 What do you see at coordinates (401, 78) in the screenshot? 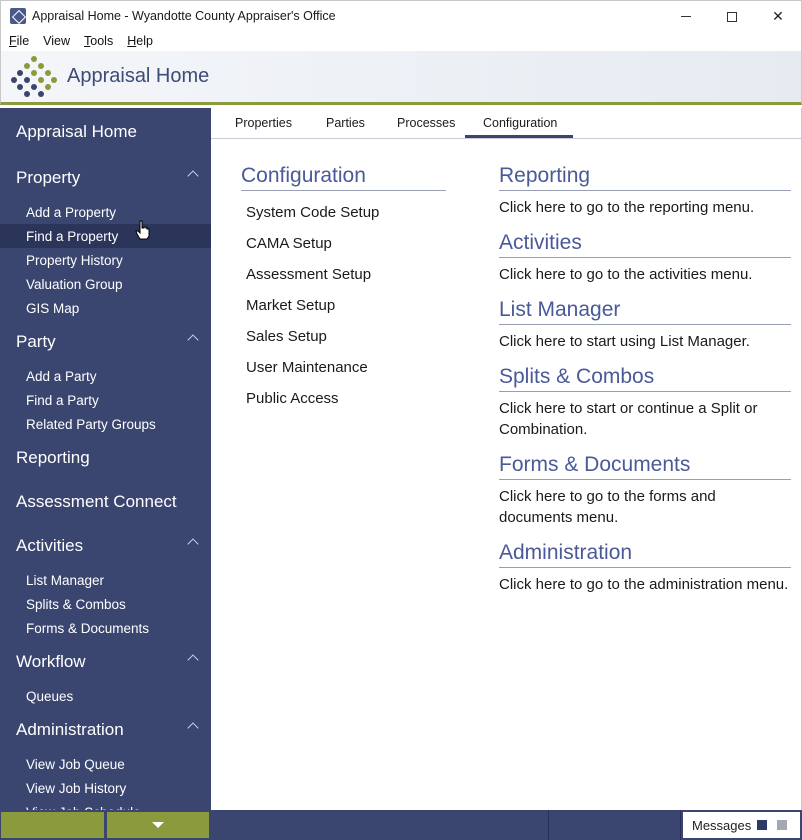
I see `app-header: Appraisal Home` at bounding box center [401, 78].